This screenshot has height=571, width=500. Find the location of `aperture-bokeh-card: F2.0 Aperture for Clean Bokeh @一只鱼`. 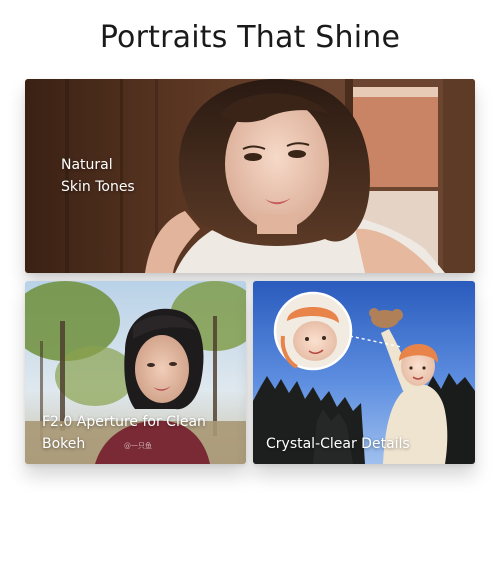

aperture-bokeh-card: F2.0 Aperture for Clean Bokeh @一只鱼 is located at coordinates (135, 372).